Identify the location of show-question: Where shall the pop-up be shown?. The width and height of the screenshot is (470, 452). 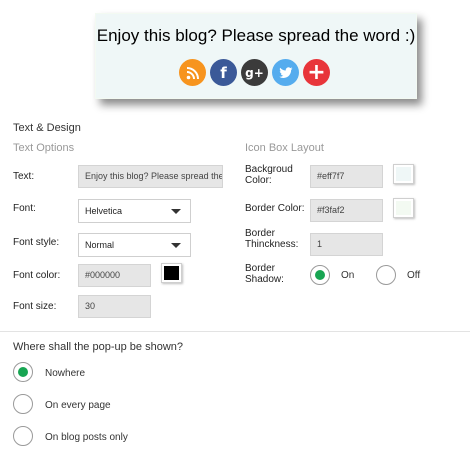
(98, 347).